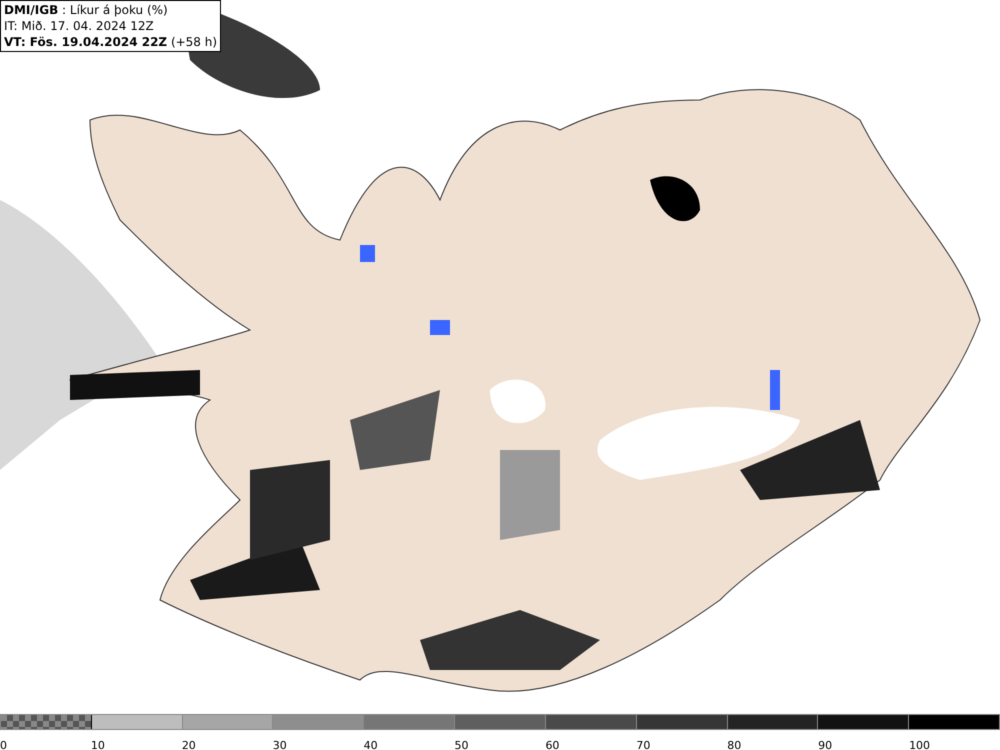 The image size is (1000, 750). Describe the element at coordinates (919, 744) in the screenshot. I see `legend-label: 100` at that location.